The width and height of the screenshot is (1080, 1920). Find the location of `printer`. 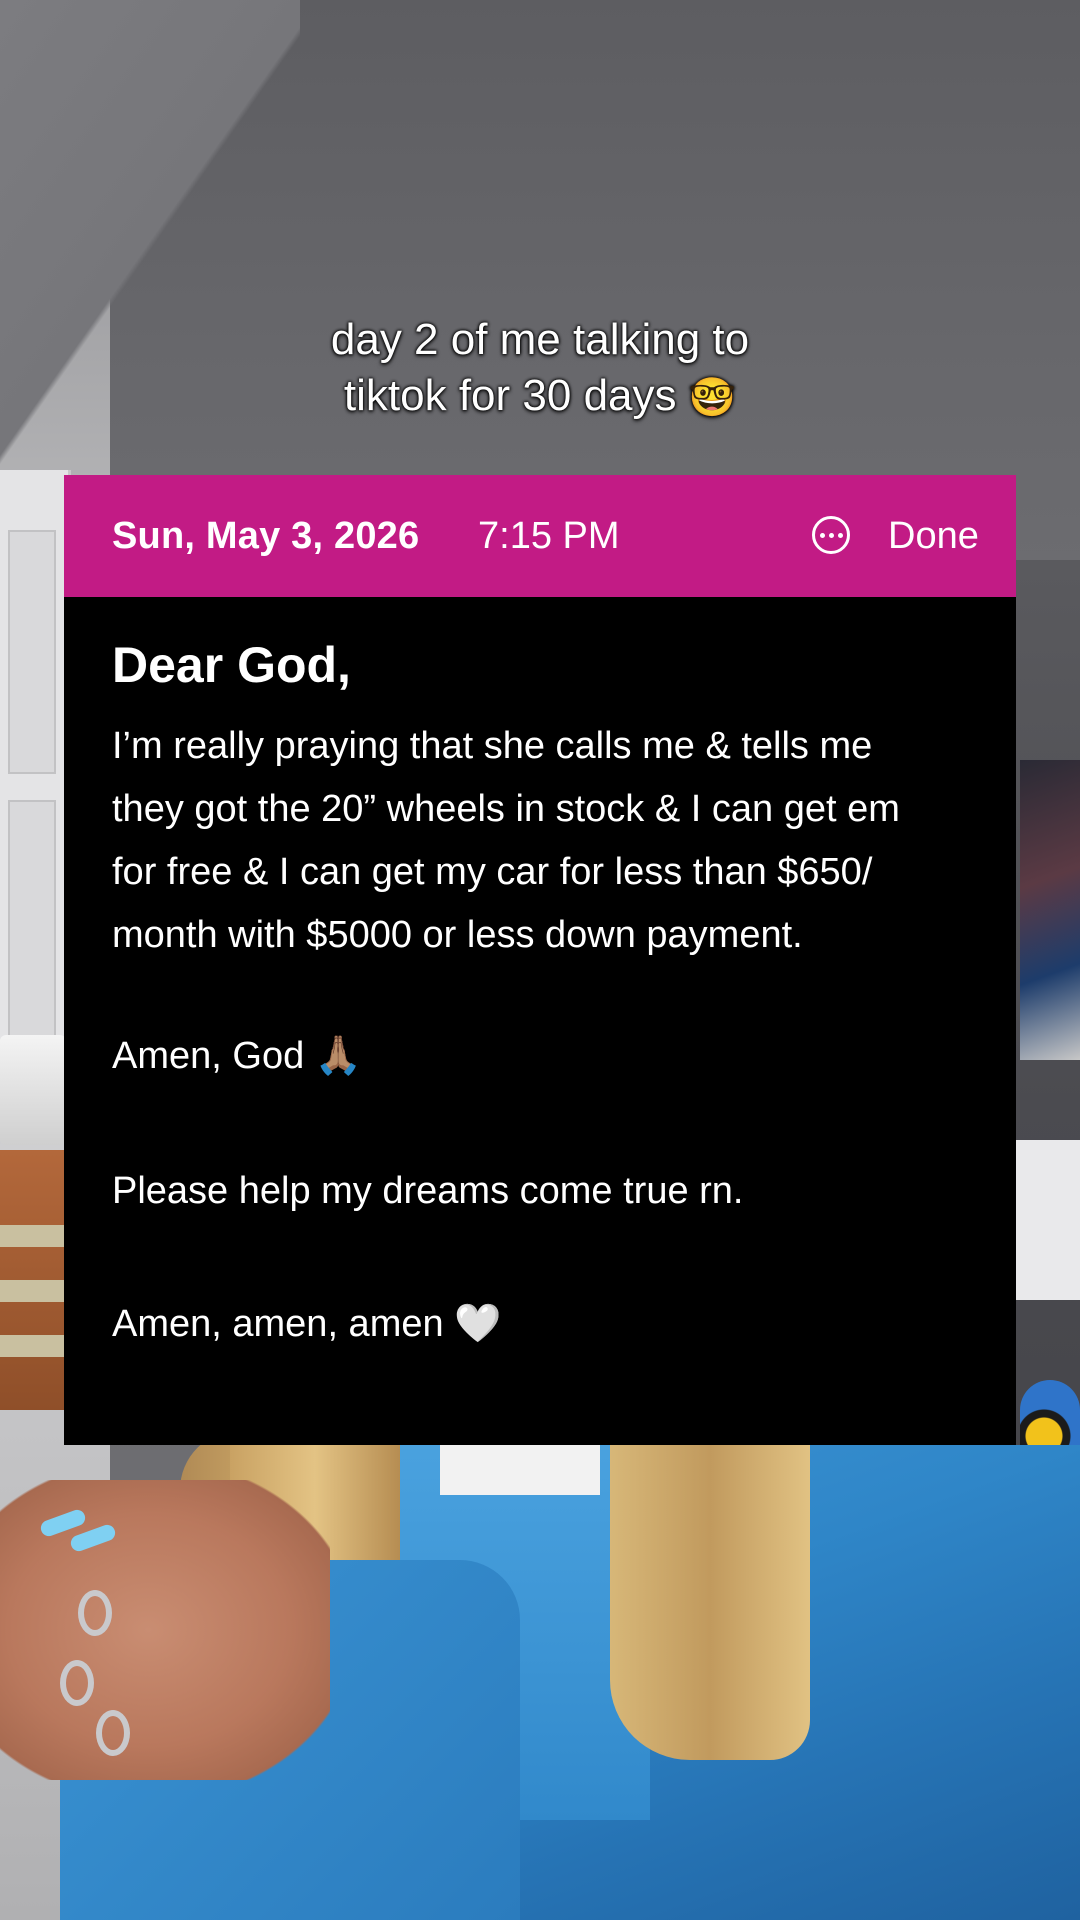

printer is located at coordinates (33, 1090).